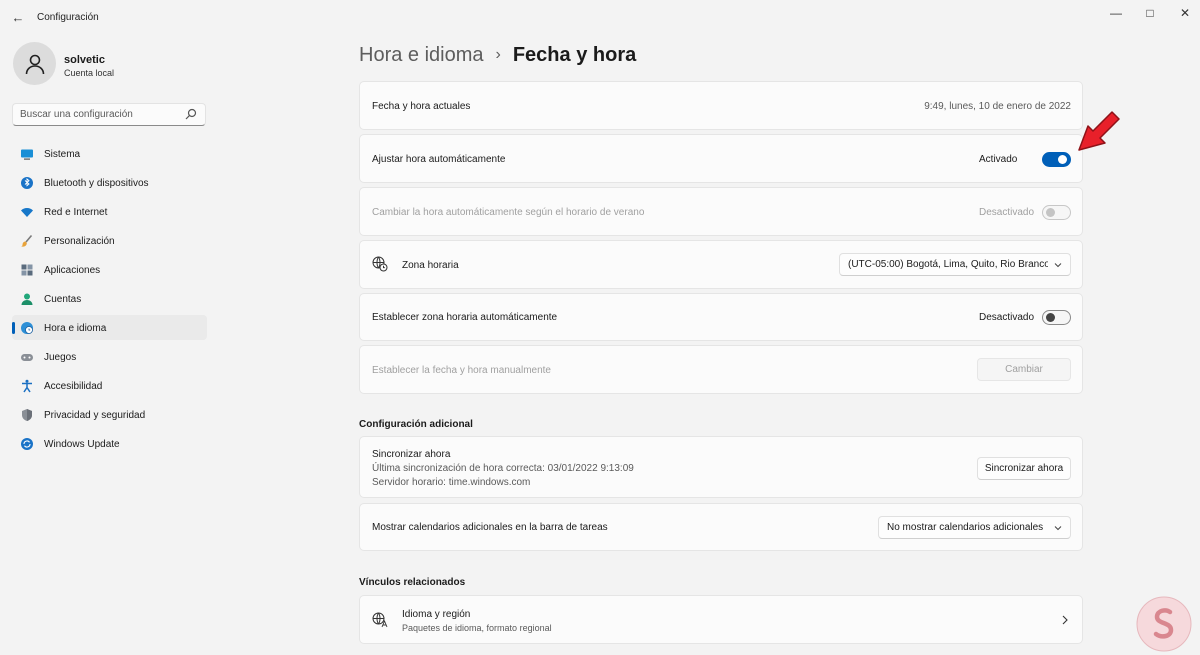 The width and height of the screenshot is (1200, 655). I want to click on language-region-label: Idioma y región, so click(436, 614).